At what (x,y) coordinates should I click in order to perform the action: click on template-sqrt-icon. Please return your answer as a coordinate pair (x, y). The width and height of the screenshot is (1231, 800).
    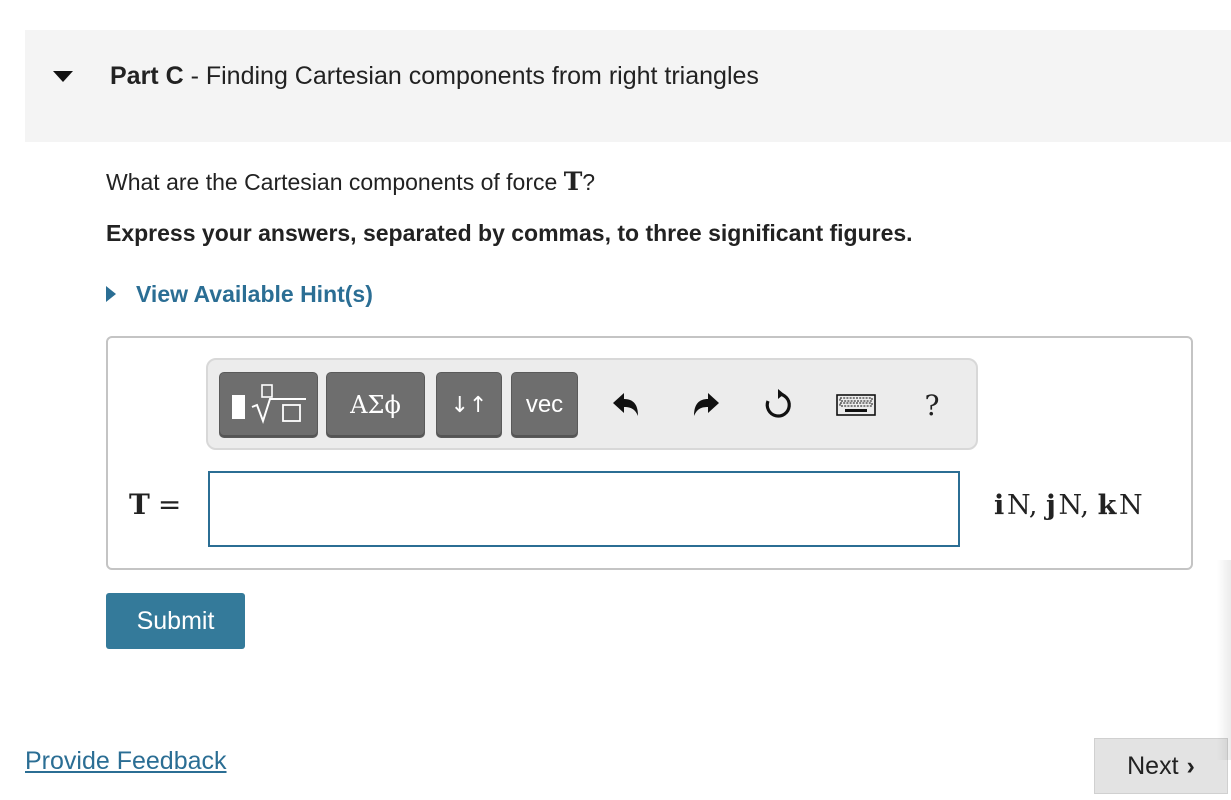
    Looking at the image, I should click on (268, 404).